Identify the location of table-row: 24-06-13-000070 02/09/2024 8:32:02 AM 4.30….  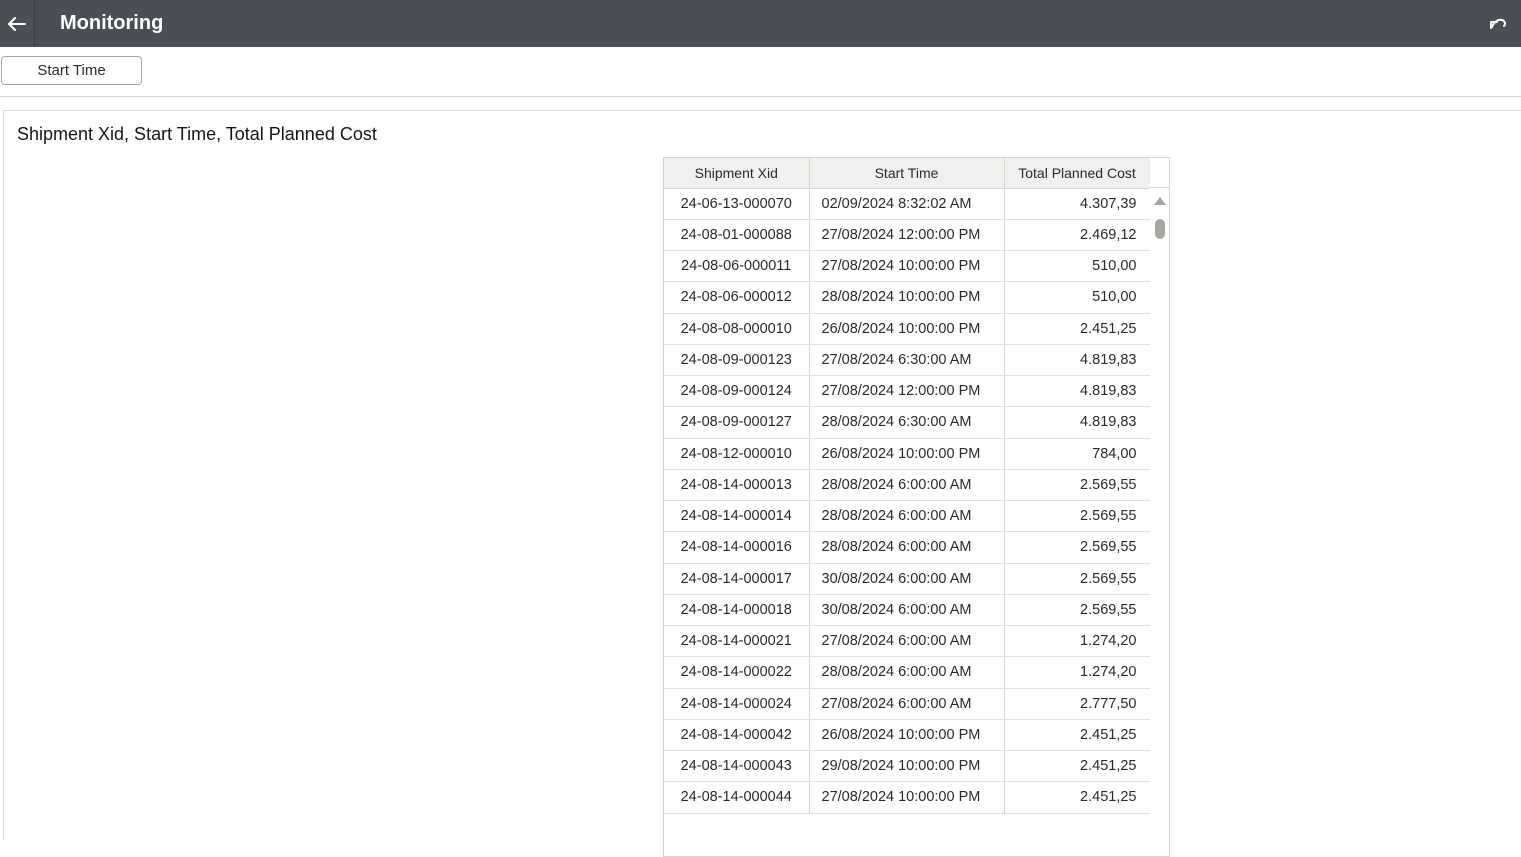
(907, 204).